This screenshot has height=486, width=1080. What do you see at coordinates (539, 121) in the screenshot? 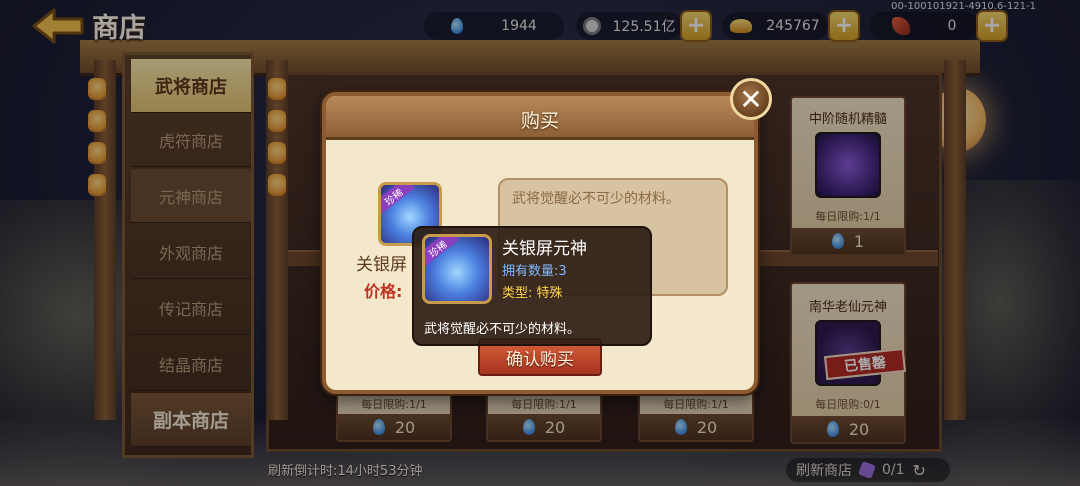
I see `modal-title: 购买` at bounding box center [539, 121].